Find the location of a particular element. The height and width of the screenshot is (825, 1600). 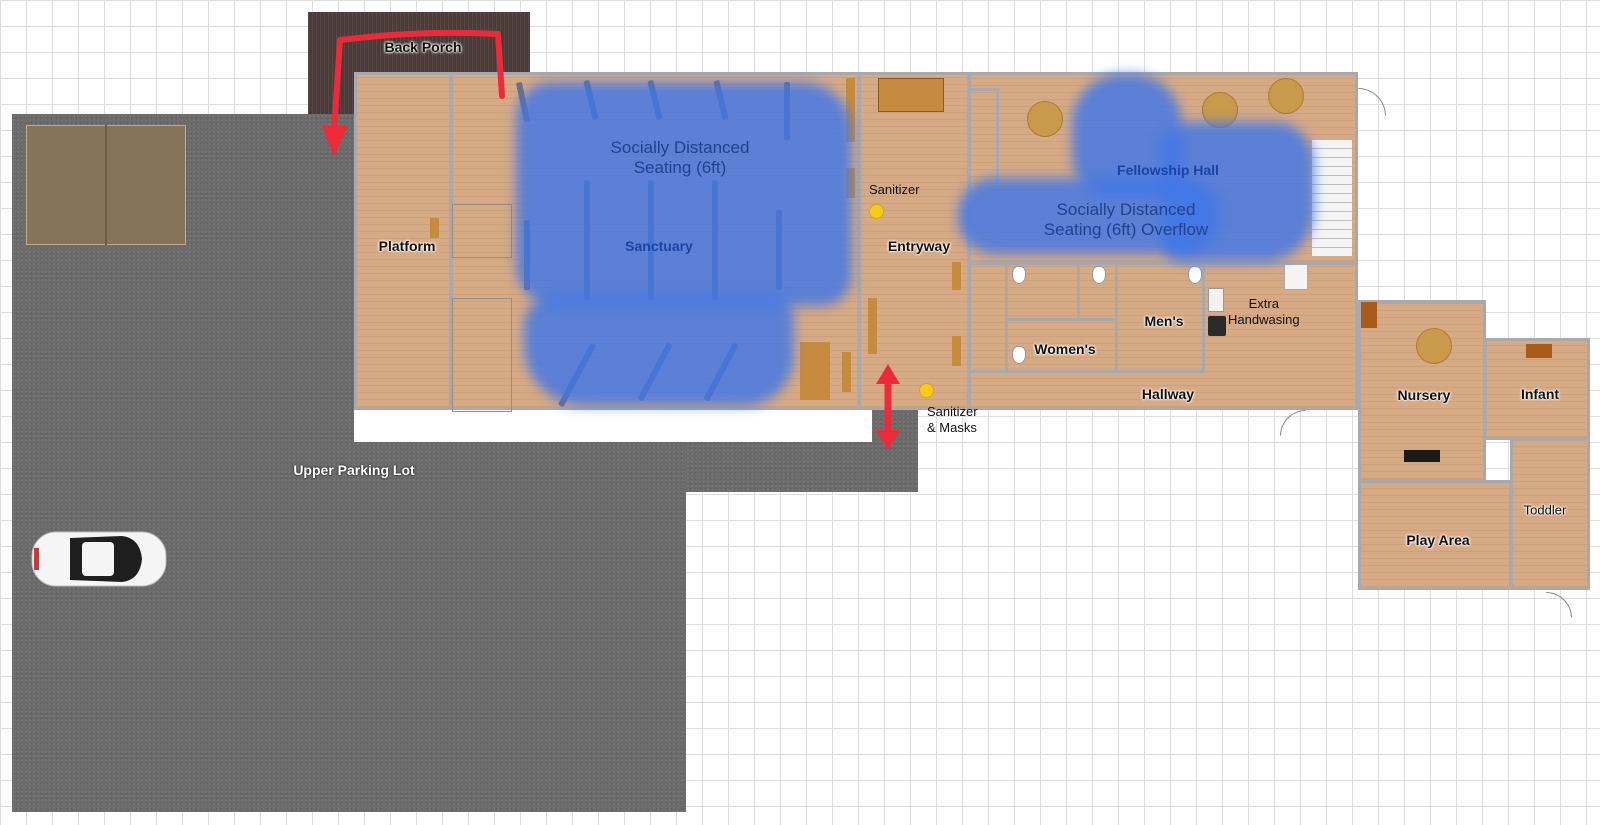

cabinet is located at coordinates (1369, 315).